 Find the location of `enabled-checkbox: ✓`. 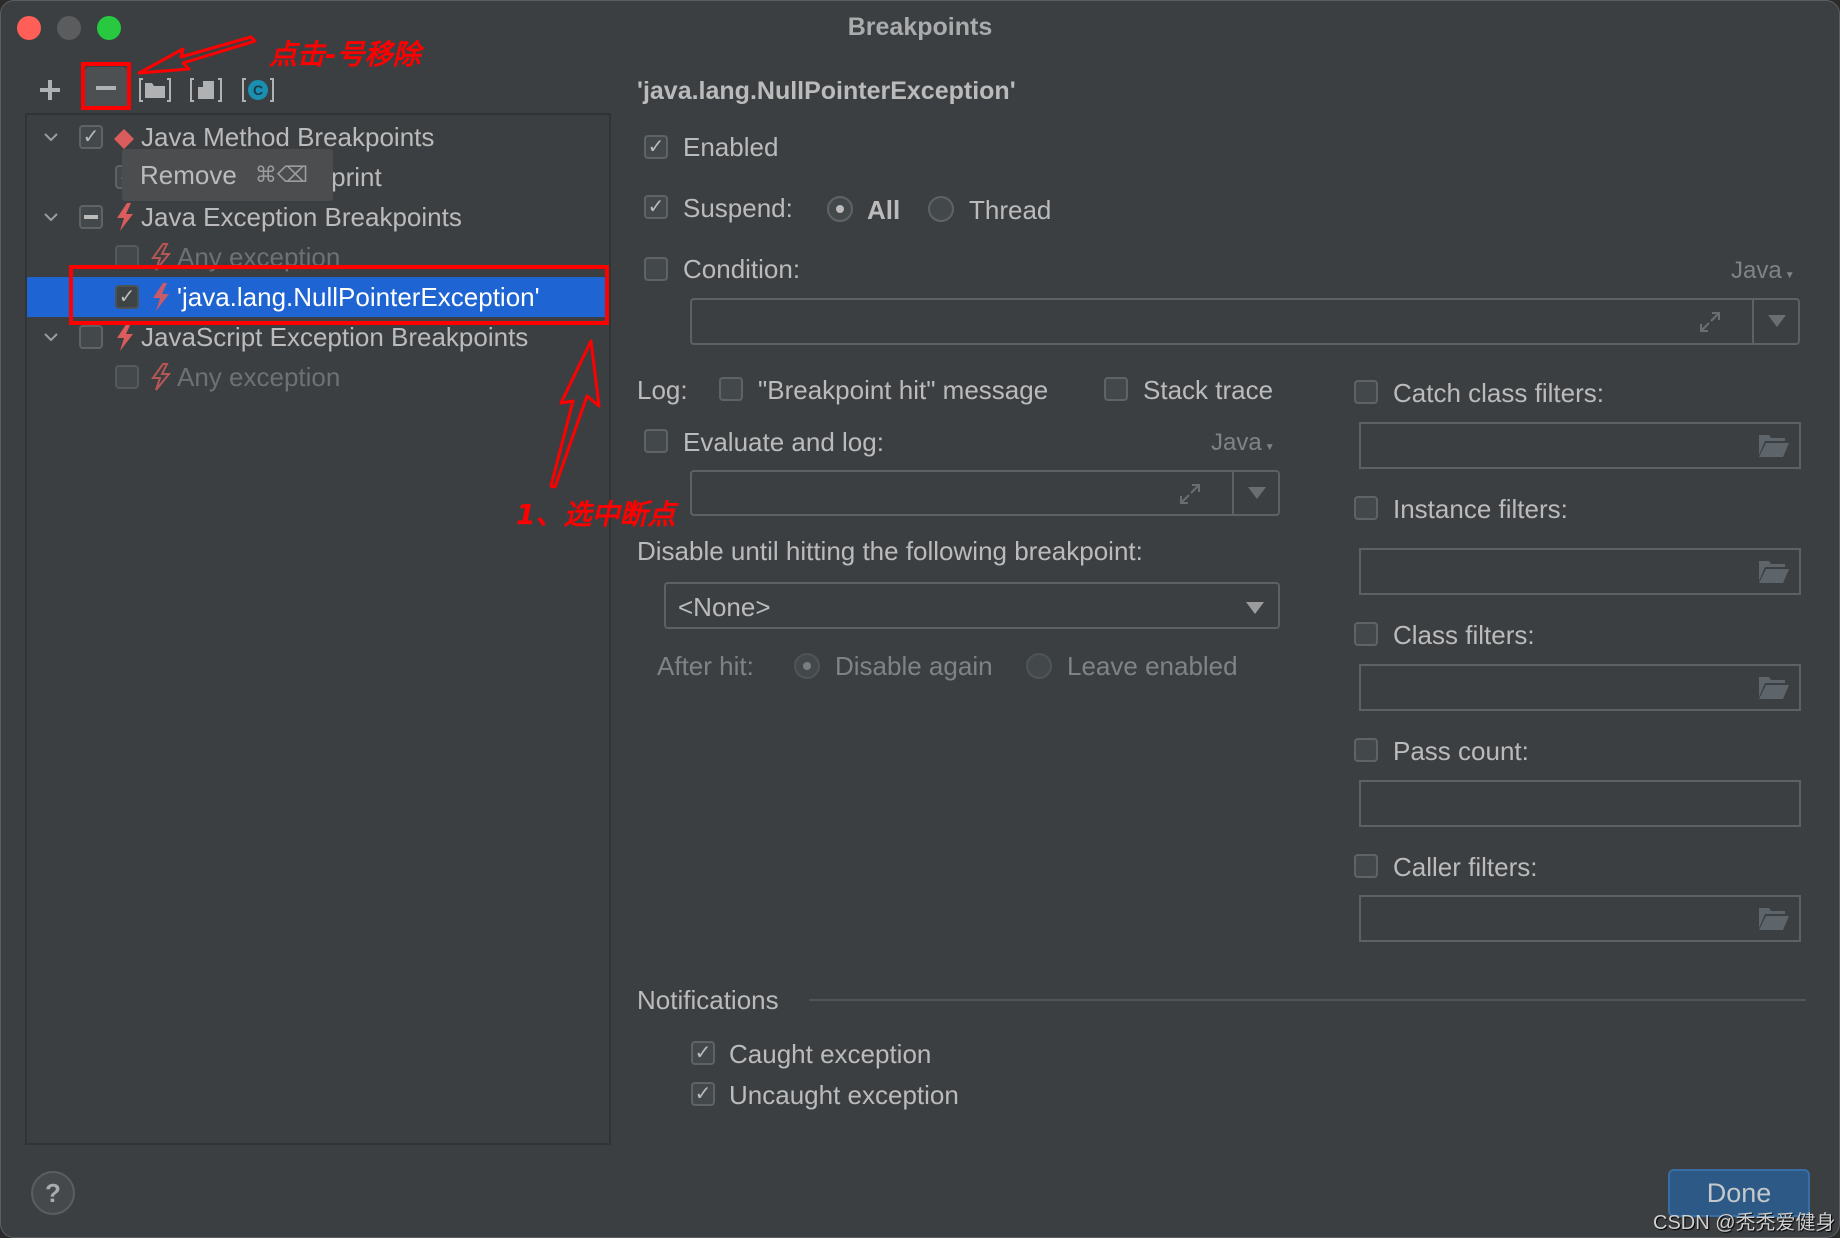

enabled-checkbox: ✓ is located at coordinates (656, 147).